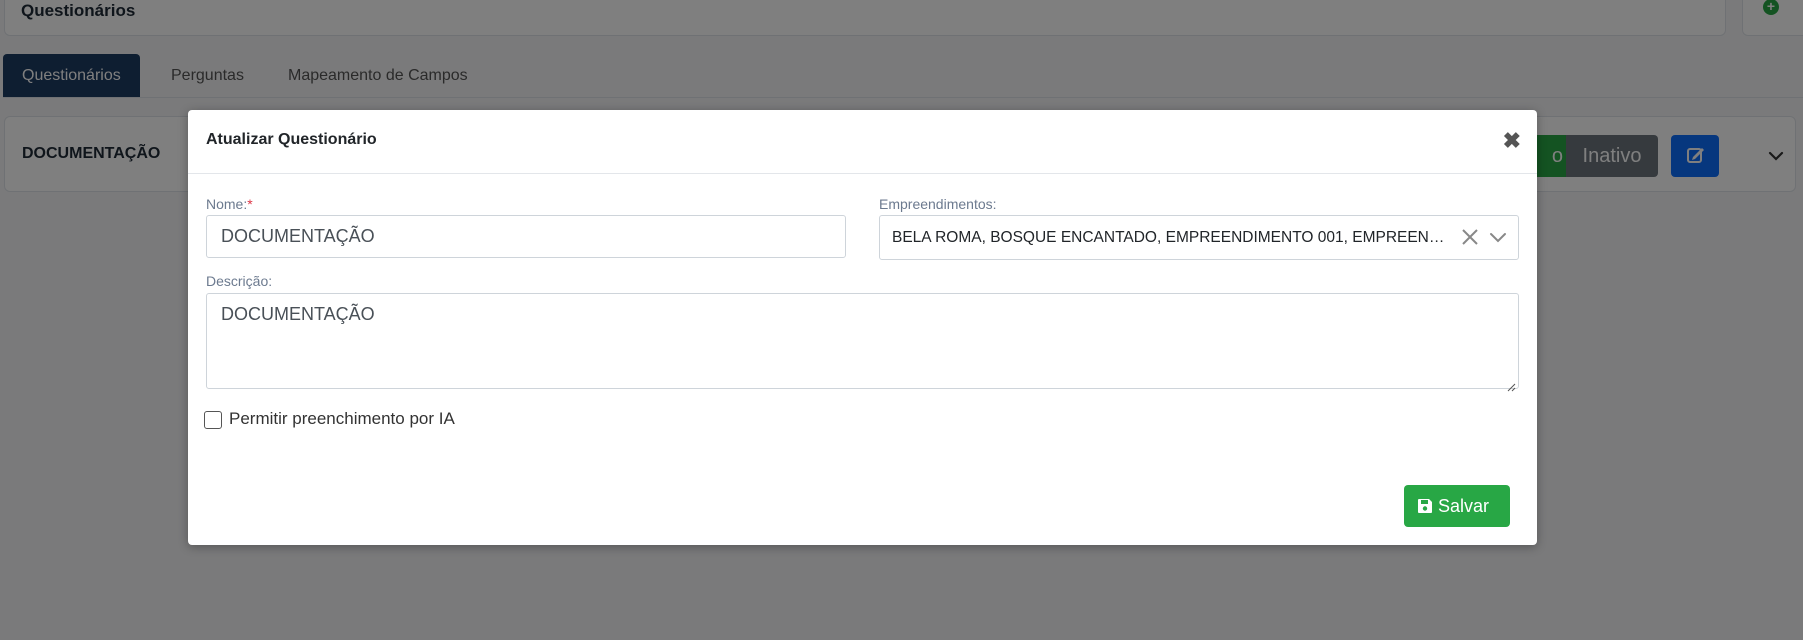 This screenshot has width=1803, height=640. What do you see at coordinates (342, 419) in the screenshot?
I see `ia-checkbox-label: Permitir preenchimento por IA` at bounding box center [342, 419].